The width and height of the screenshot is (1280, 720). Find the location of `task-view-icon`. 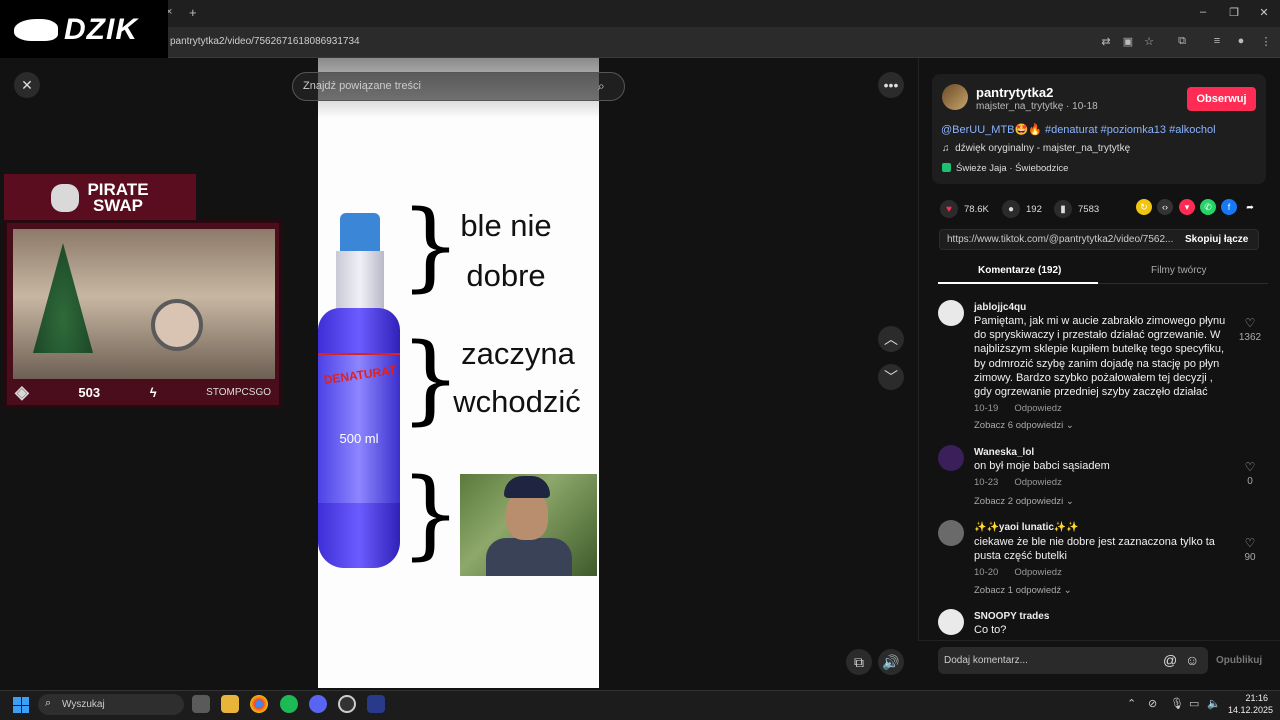

task-view-icon is located at coordinates (201, 704).